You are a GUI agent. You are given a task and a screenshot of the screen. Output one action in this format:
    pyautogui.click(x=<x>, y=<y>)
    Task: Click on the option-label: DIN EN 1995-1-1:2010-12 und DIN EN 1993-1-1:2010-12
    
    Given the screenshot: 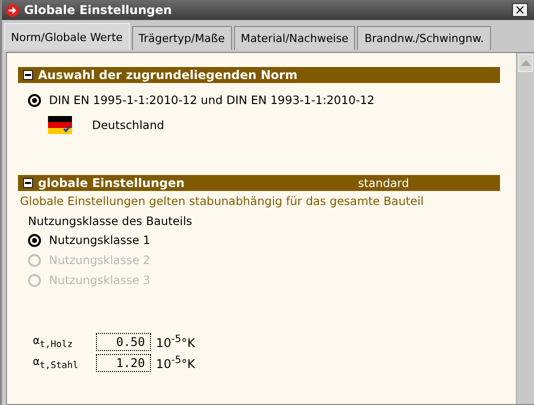 What is the action you would take?
    pyautogui.click(x=211, y=100)
    